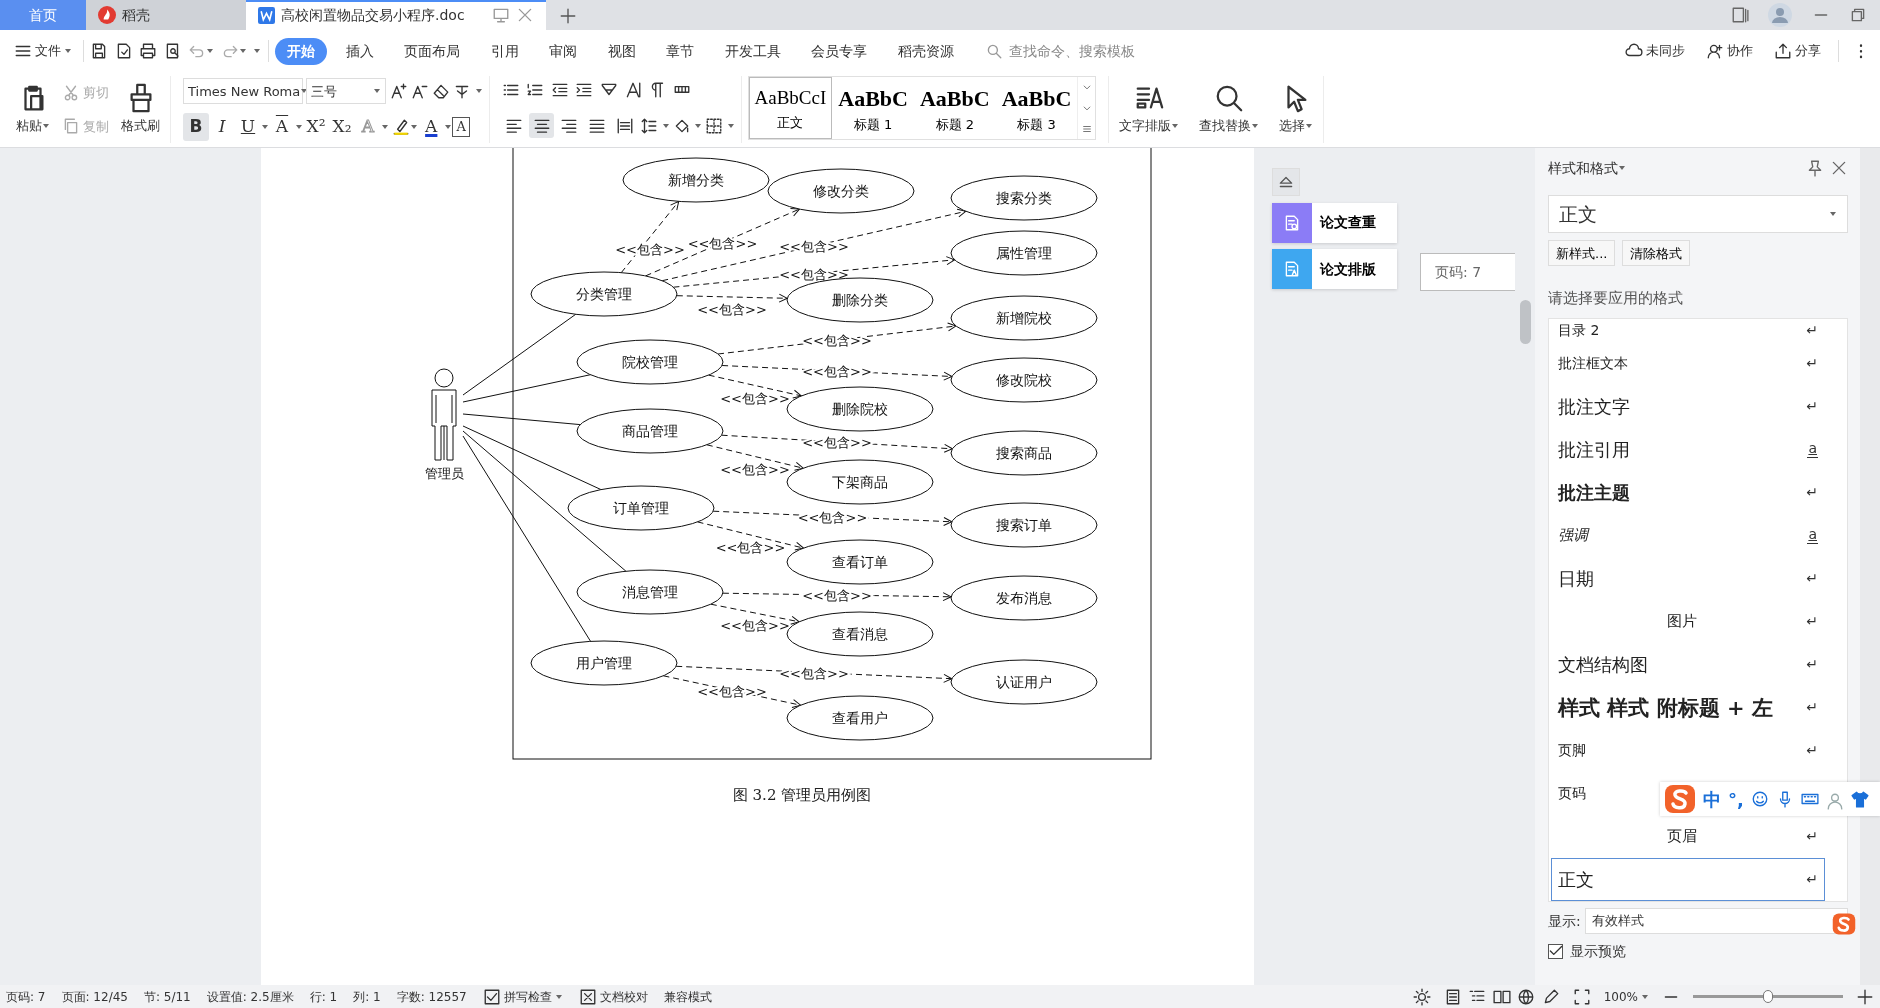  What do you see at coordinates (1688, 836) in the screenshot?
I see `style-item: 页眉 ↵` at bounding box center [1688, 836].